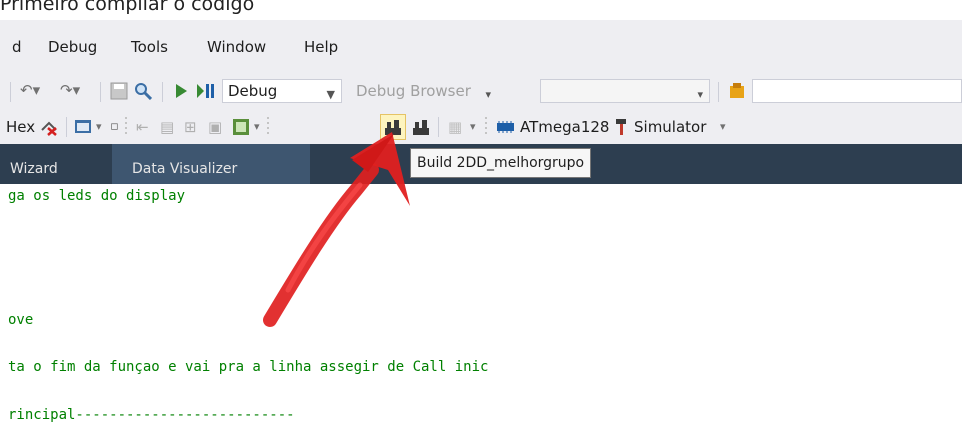 This screenshot has height=425, width=962. What do you see at coordinates (127, 7) in the screenshot?
I see `page-heading: Primeiro compilar o código` at bounding box center [127, 7].